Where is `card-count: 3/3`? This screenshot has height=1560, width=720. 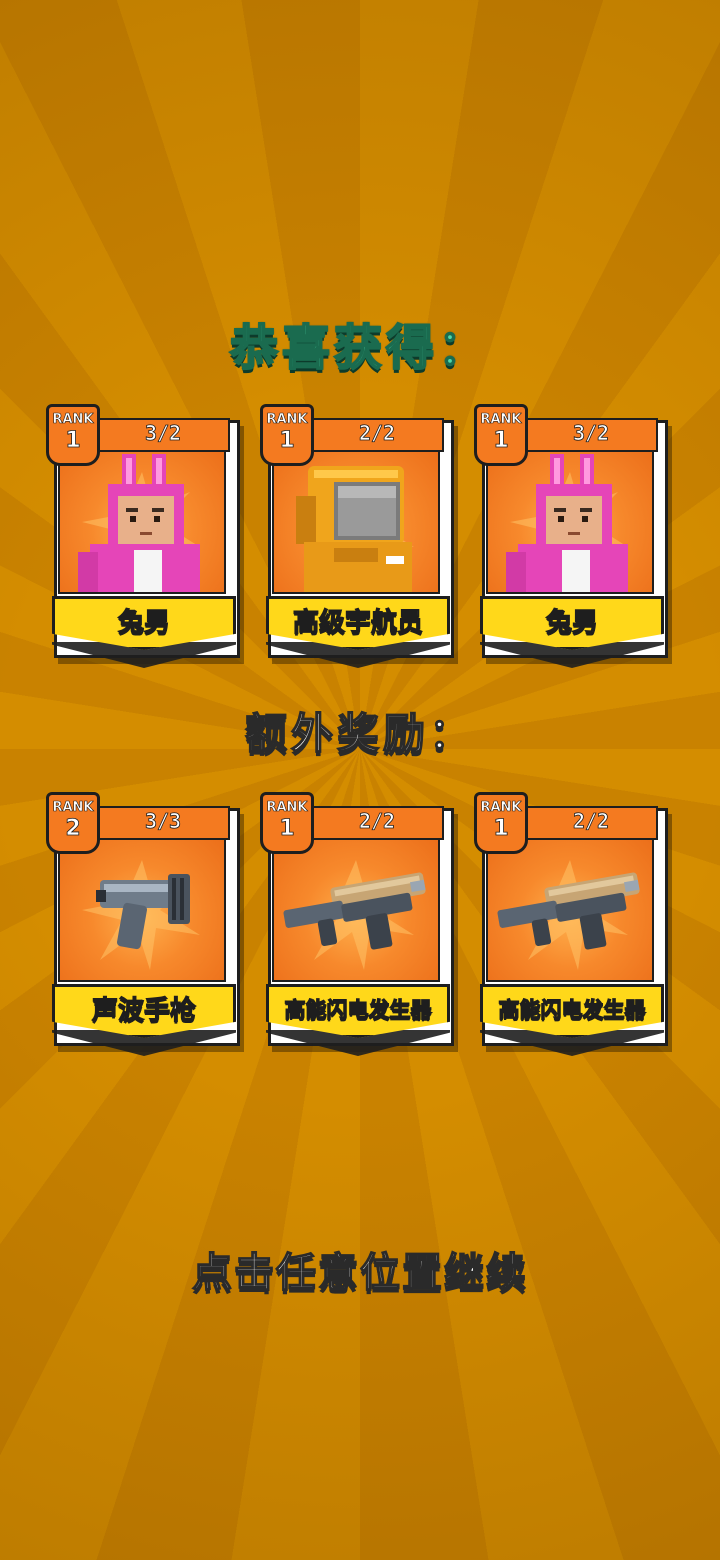 card-count: 3/3 is located at coordinates (163, 821).